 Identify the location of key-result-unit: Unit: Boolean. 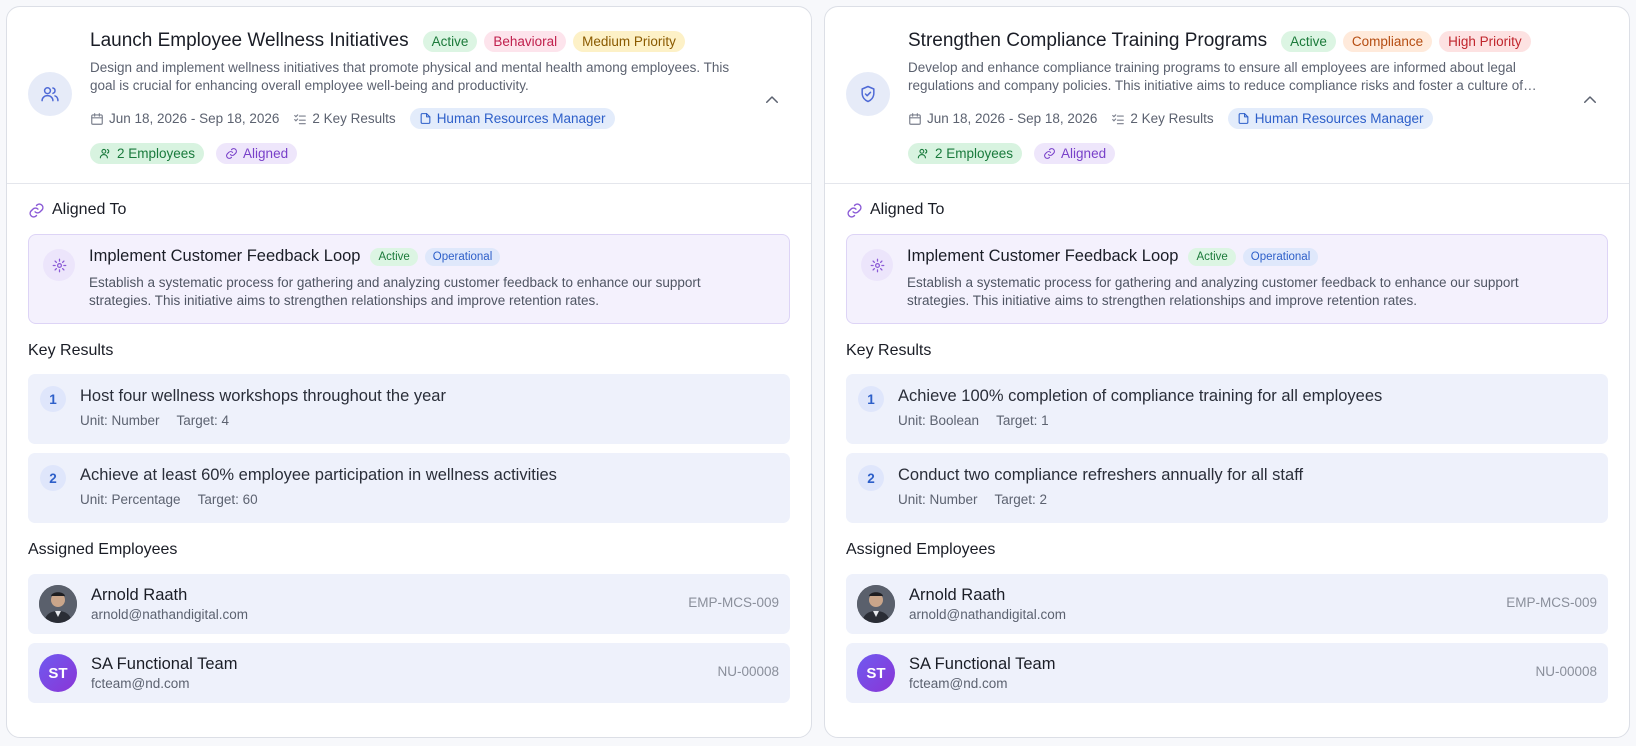
(939, 420).